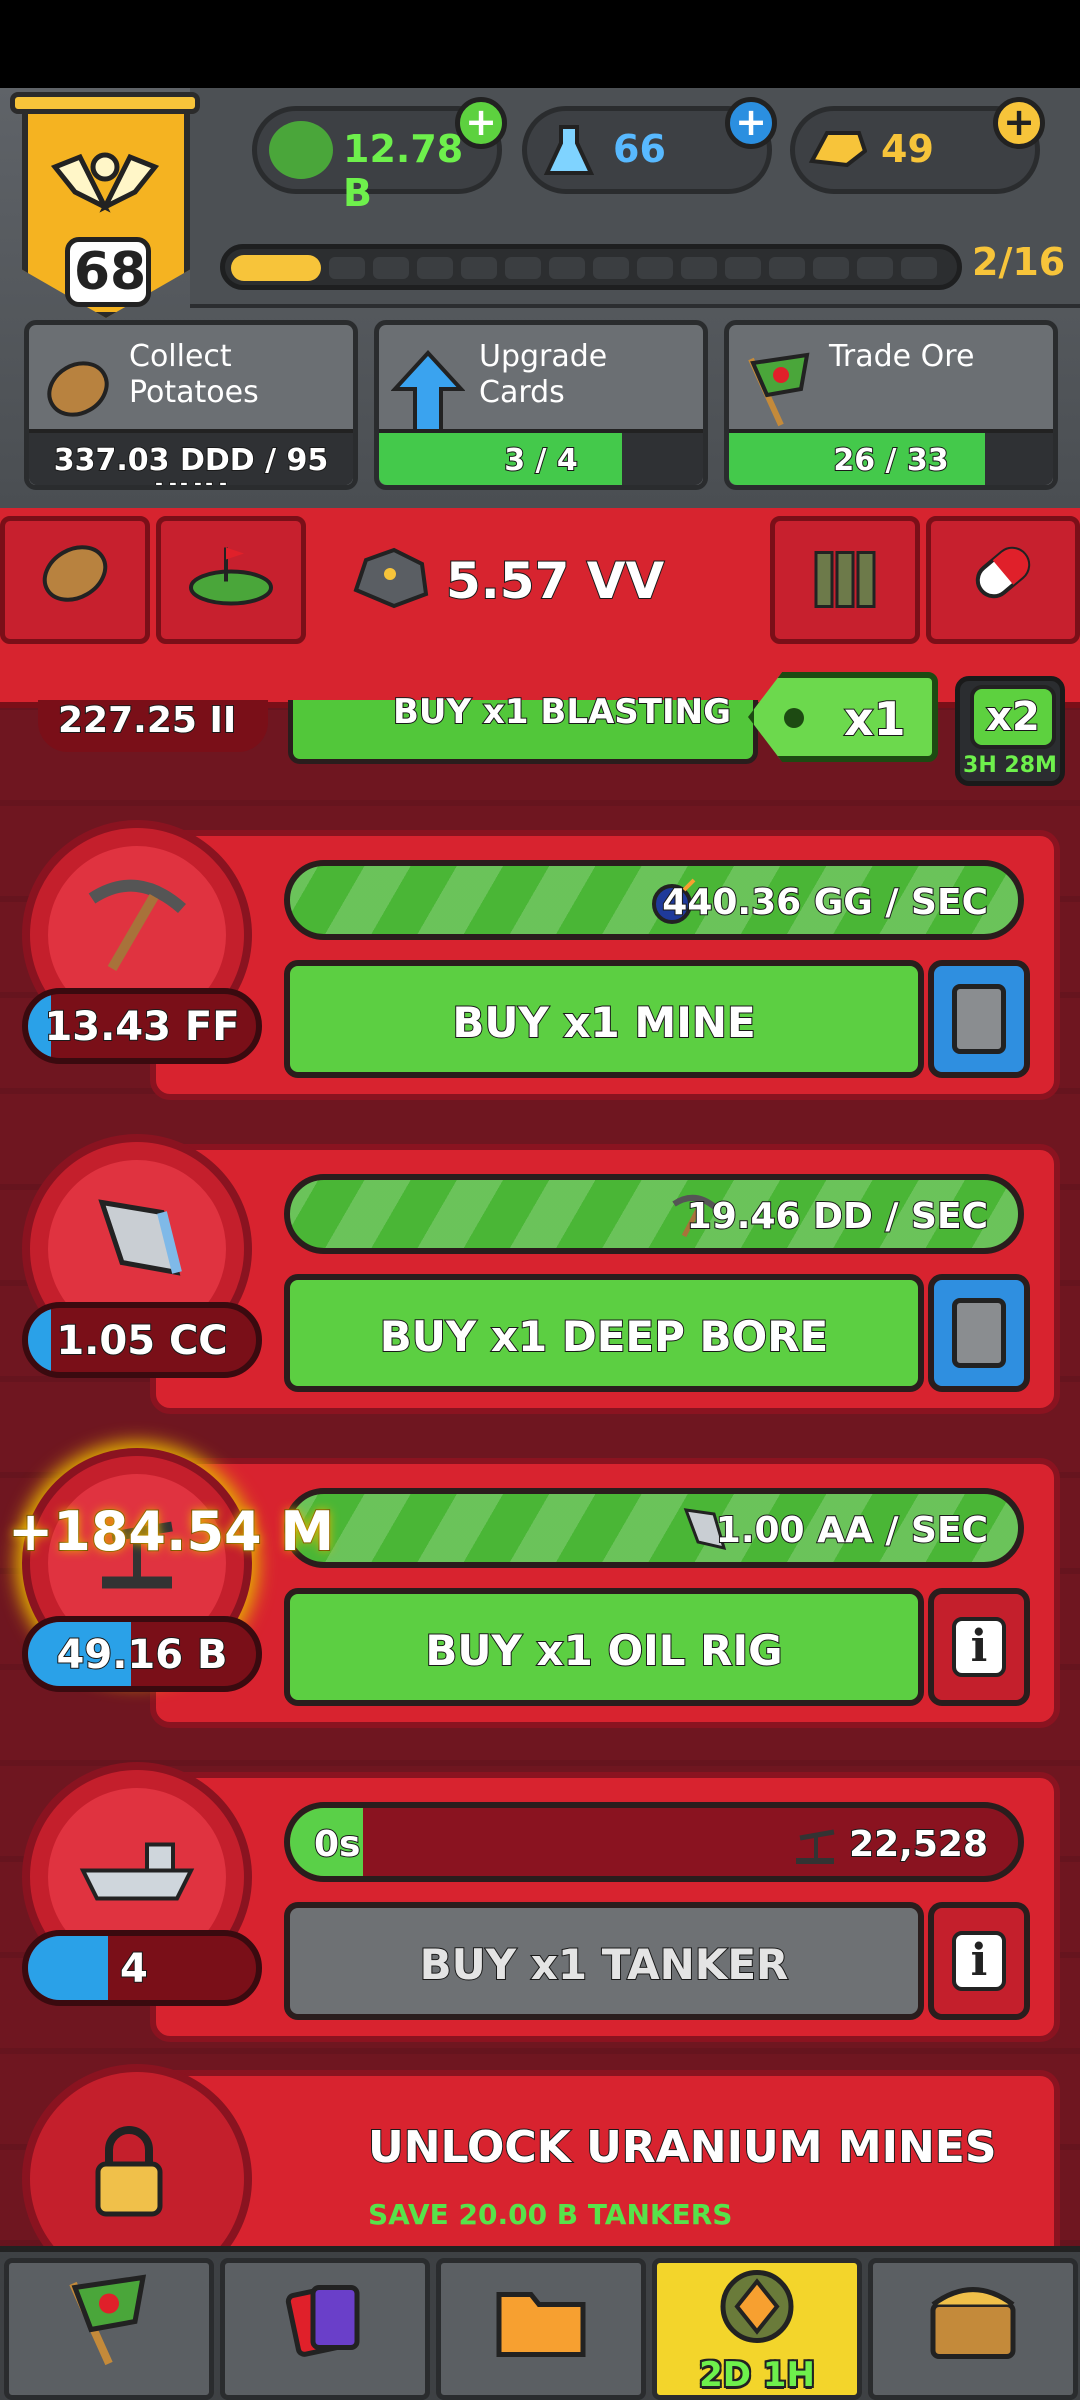  What do you see at coordinates (142, 1968) in the screenshot?
I see `generator-count: 4` at bounding box center [142, 1968].